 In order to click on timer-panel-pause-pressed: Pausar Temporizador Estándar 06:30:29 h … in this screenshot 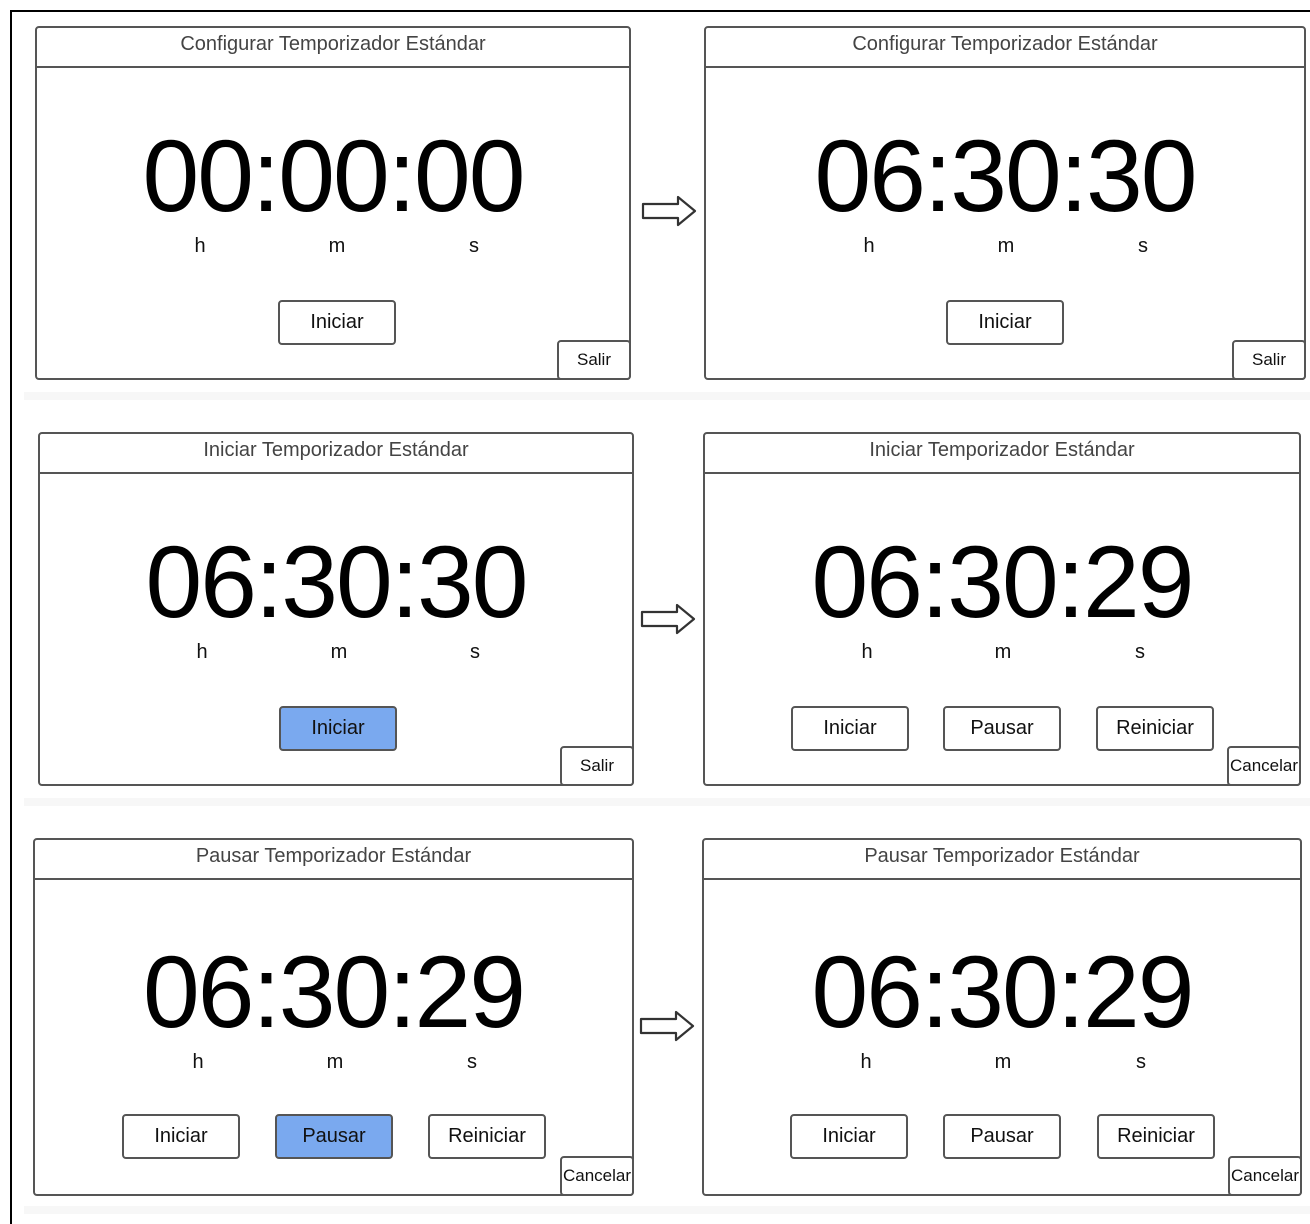, I will do `click(333, 1017)`.